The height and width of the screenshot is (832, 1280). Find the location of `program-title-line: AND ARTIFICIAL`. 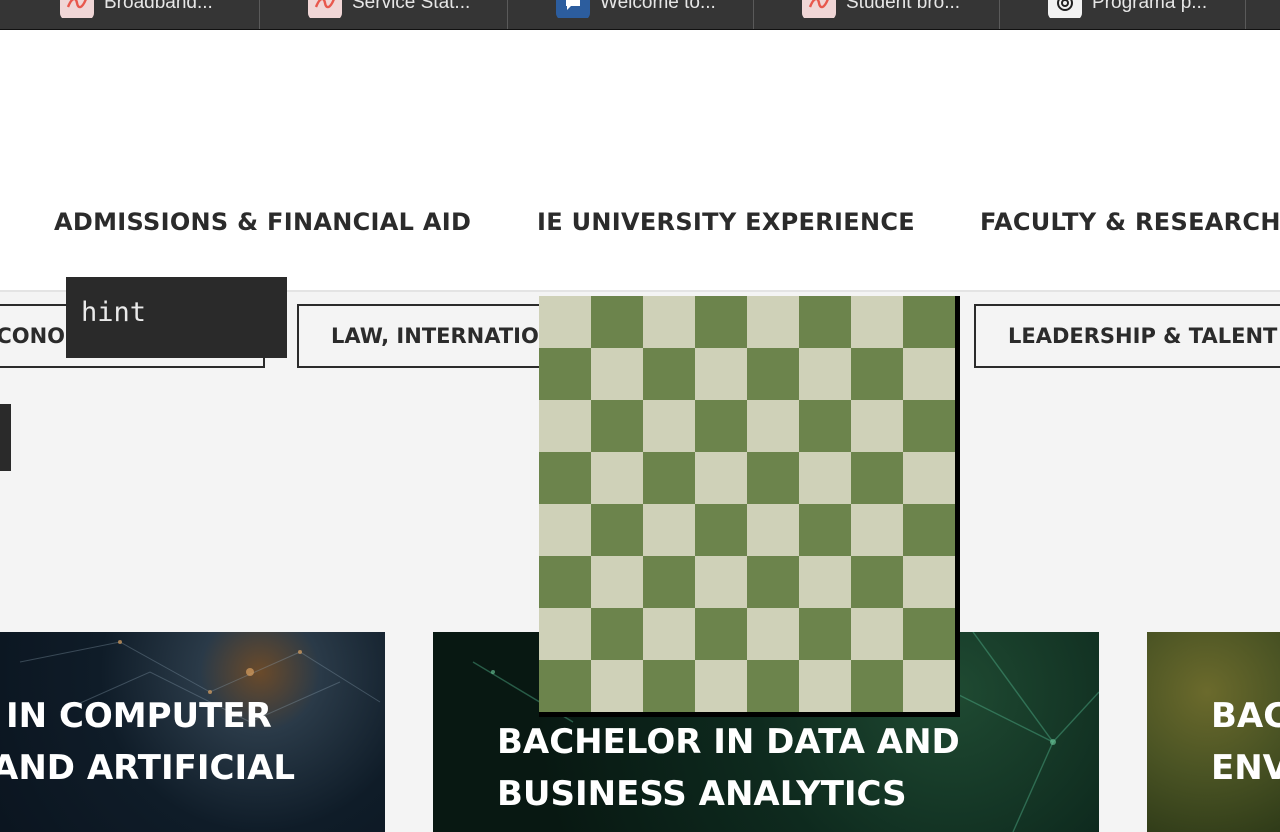

program-title-line: AND ARTIFICIAL is located at coordinates (148, 768).